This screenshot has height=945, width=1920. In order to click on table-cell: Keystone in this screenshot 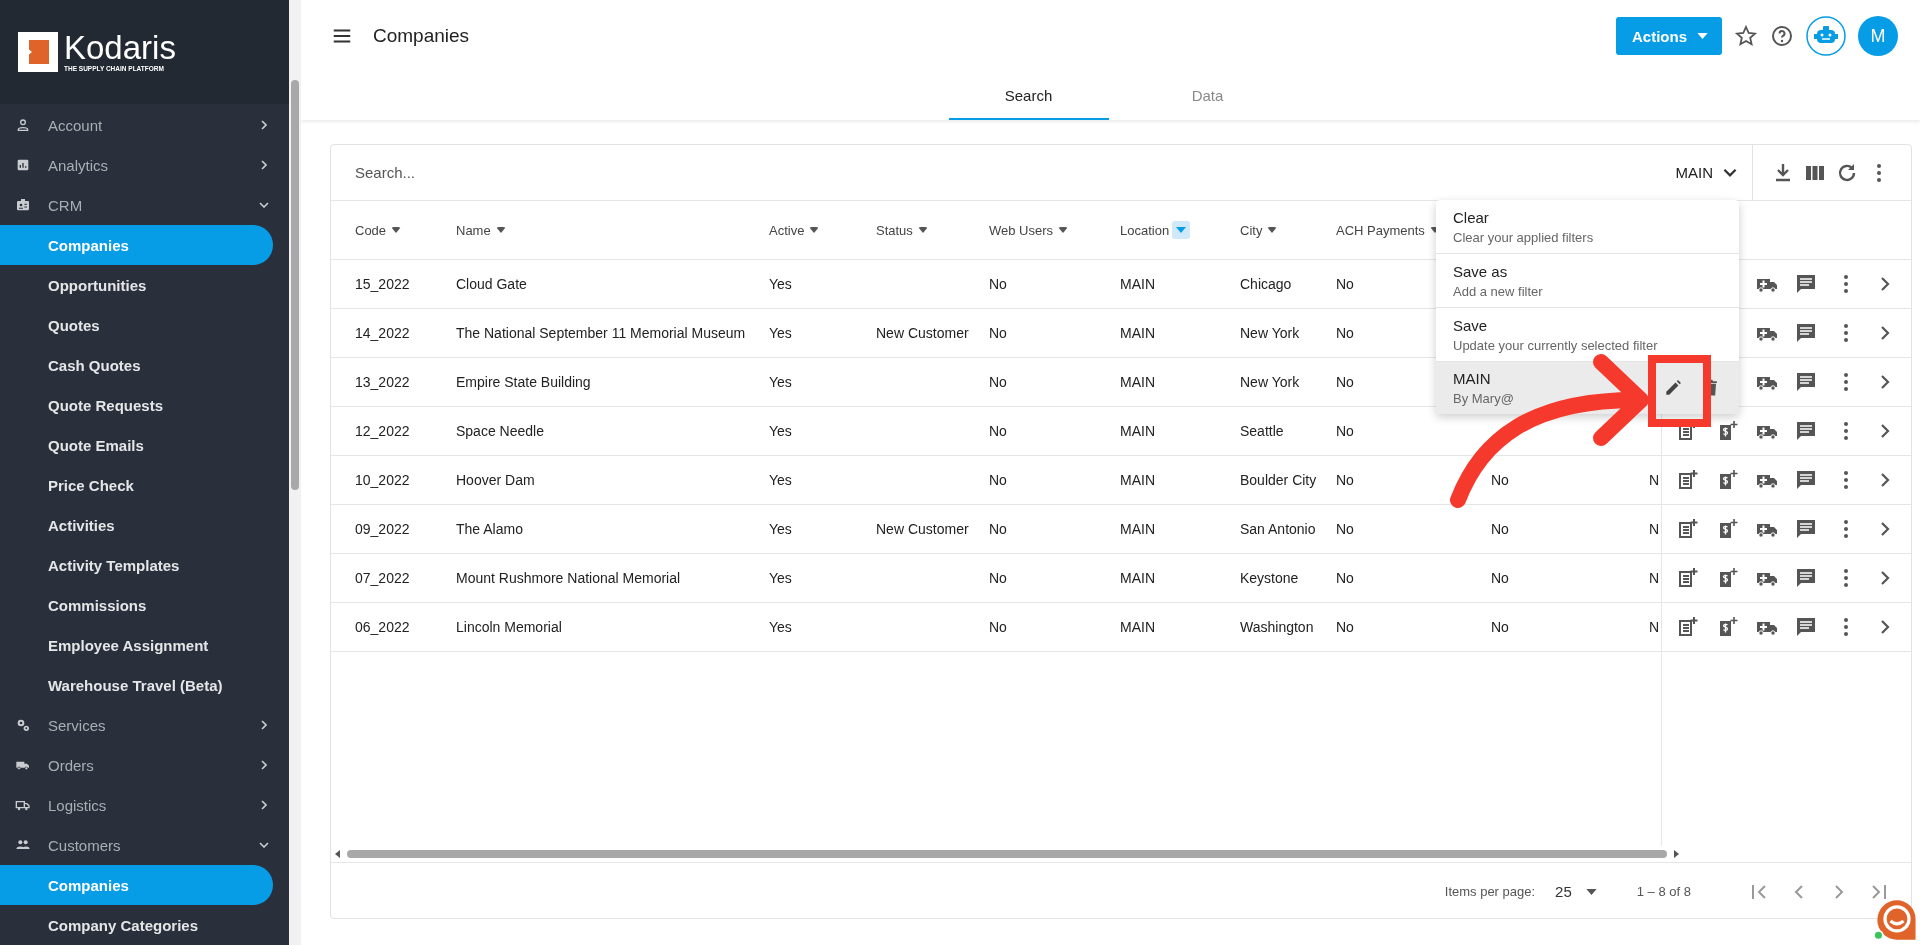, I will do `click(1269, 578)`.